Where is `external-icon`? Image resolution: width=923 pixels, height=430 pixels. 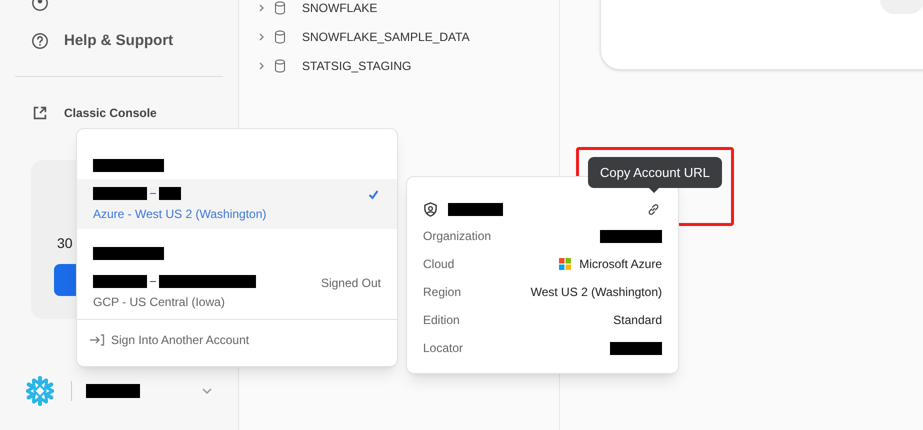
external-icon is located at coordinates (40, 113).